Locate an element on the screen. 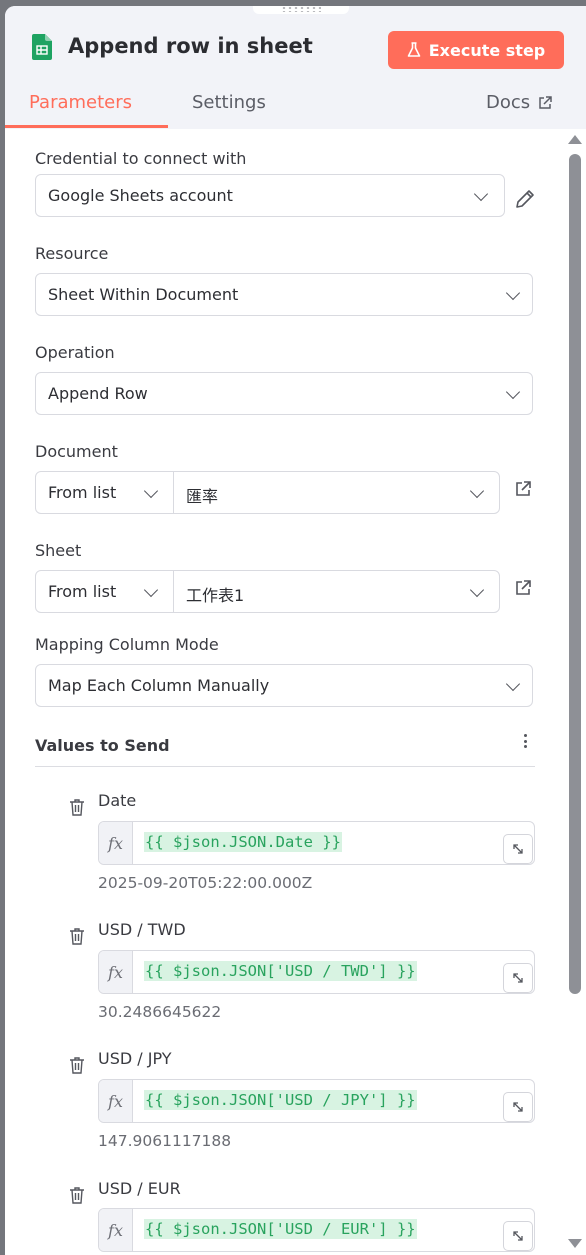 The image size is (586, 1255). execute-step-button: Execute step is located at coordinates (476, 50).